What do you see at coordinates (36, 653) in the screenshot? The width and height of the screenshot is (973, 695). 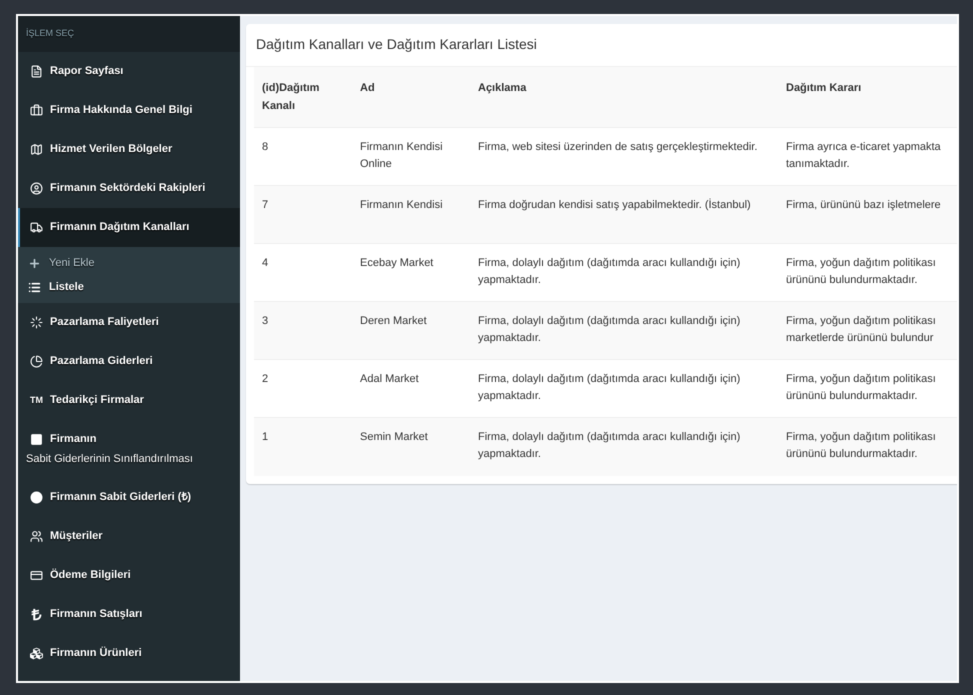 I see `cubes-icon` at bounding box center [36, 653].